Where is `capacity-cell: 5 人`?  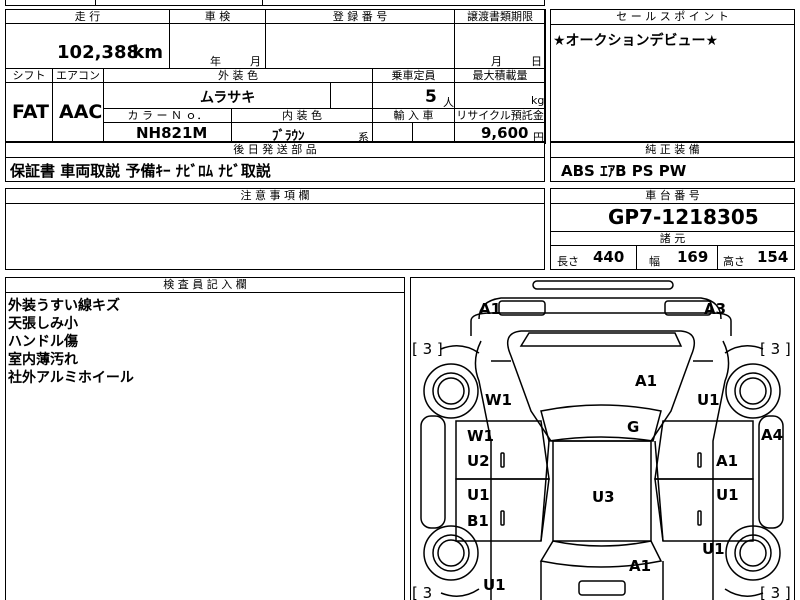 capacity-cell: 5 人 is located at coordinates (413, 95).